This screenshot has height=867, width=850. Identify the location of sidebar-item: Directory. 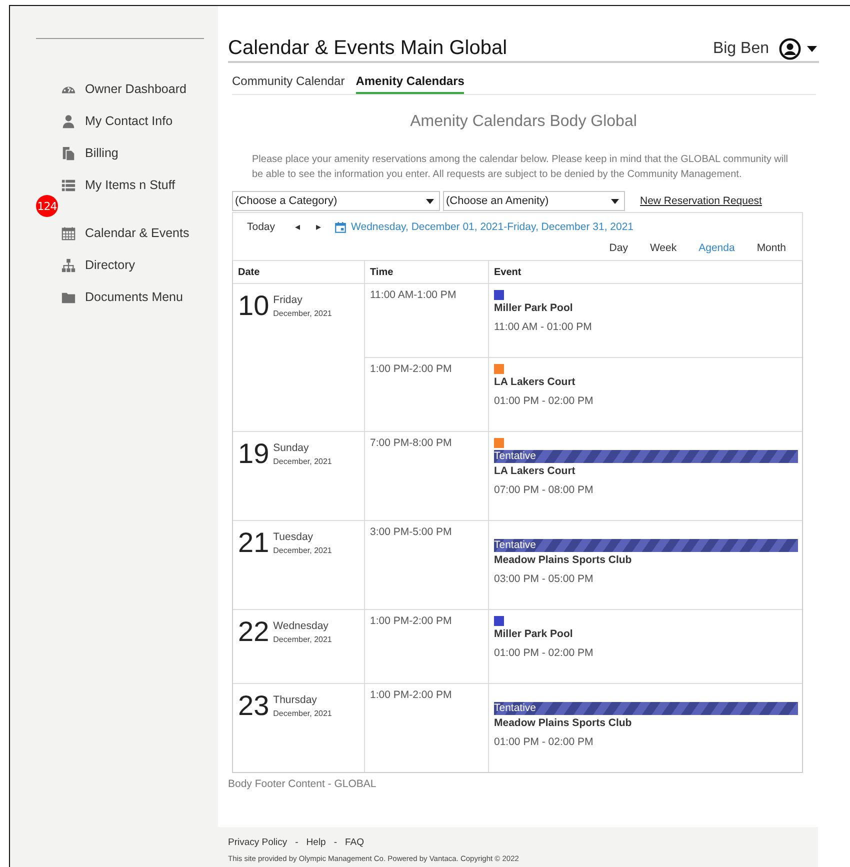
(114, 265).